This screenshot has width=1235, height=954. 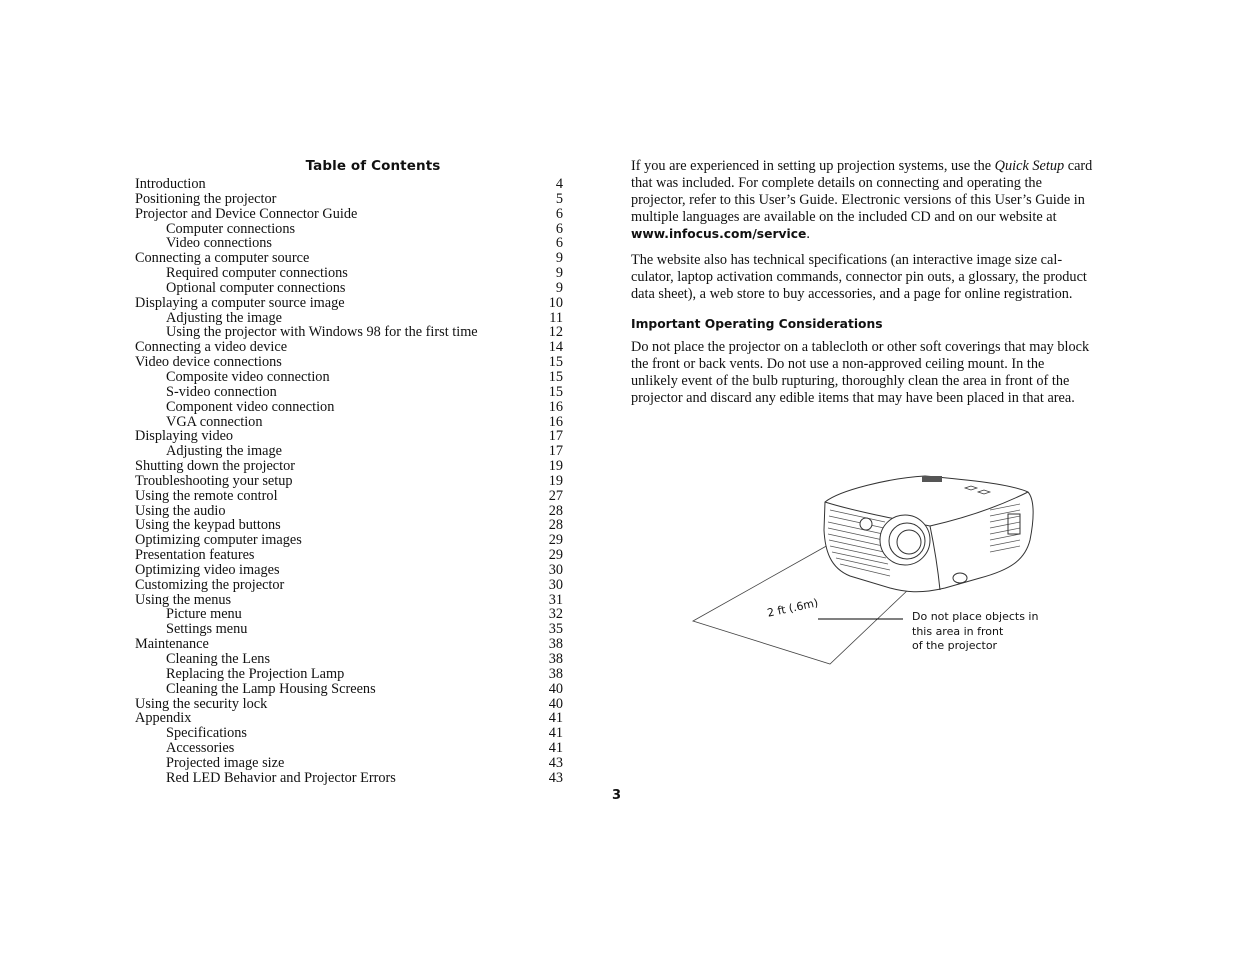 I want to click on toc-entry: Red LED Behavior and Projector Errors 43, so click(x=349, y=777).